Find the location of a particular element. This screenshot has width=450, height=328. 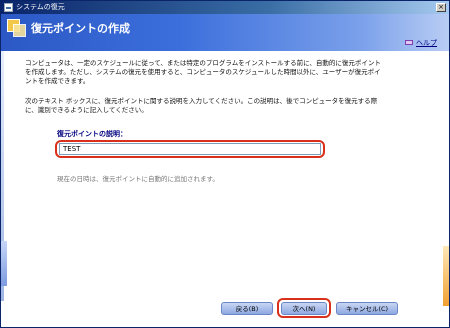

help-link: ヘルプ is located at coordinates (426, 43).